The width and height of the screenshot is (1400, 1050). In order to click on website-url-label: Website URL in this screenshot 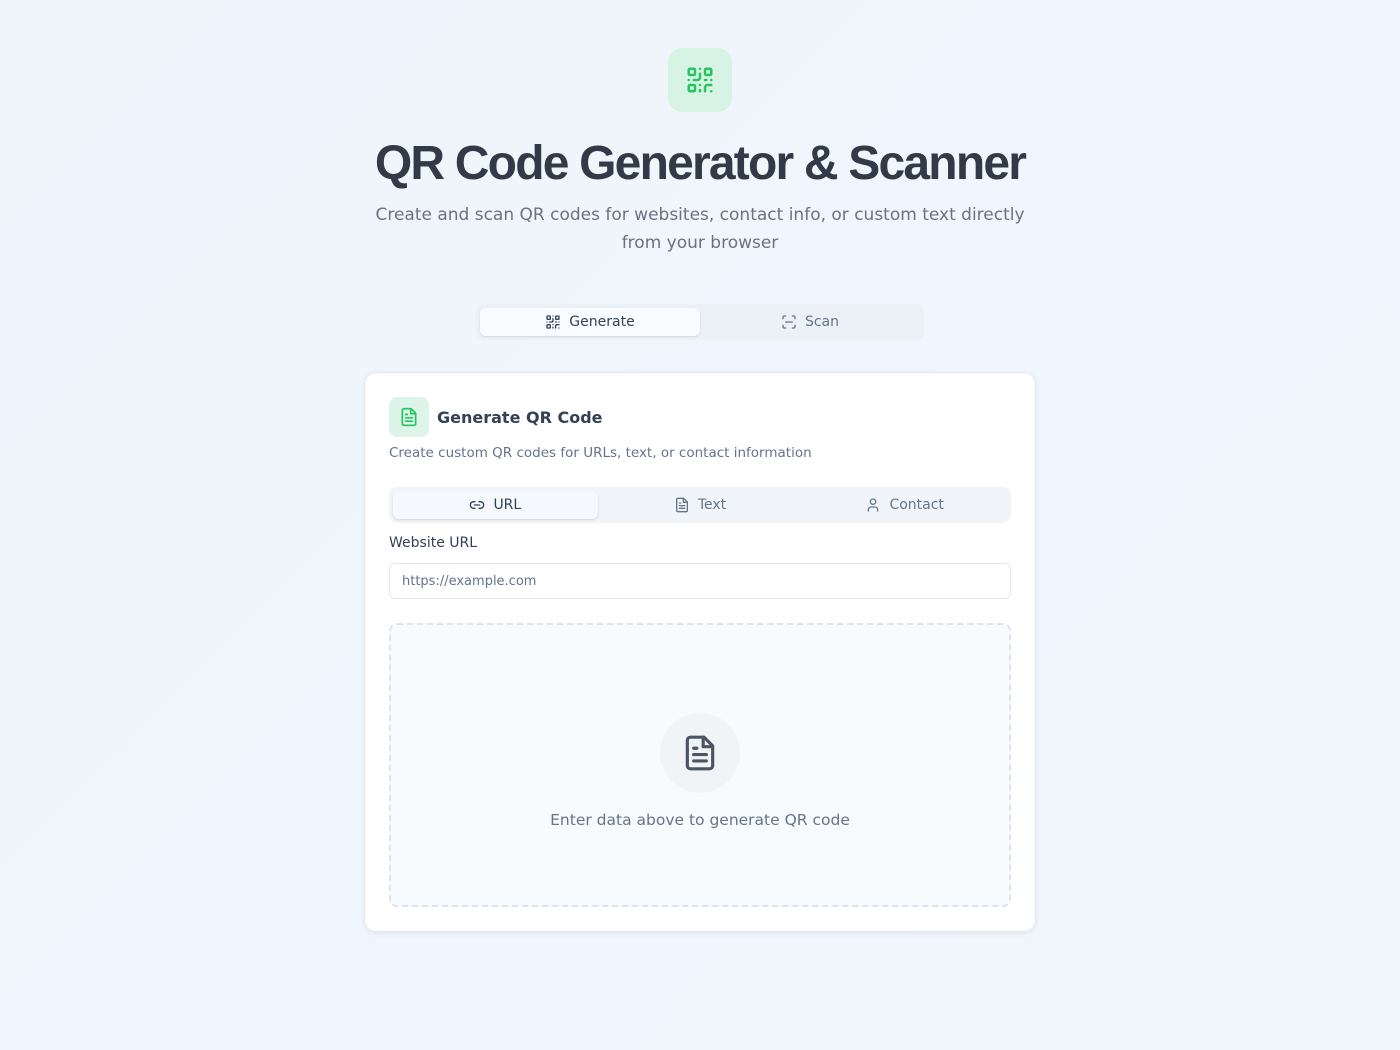, I will do `click(433, 543)`.